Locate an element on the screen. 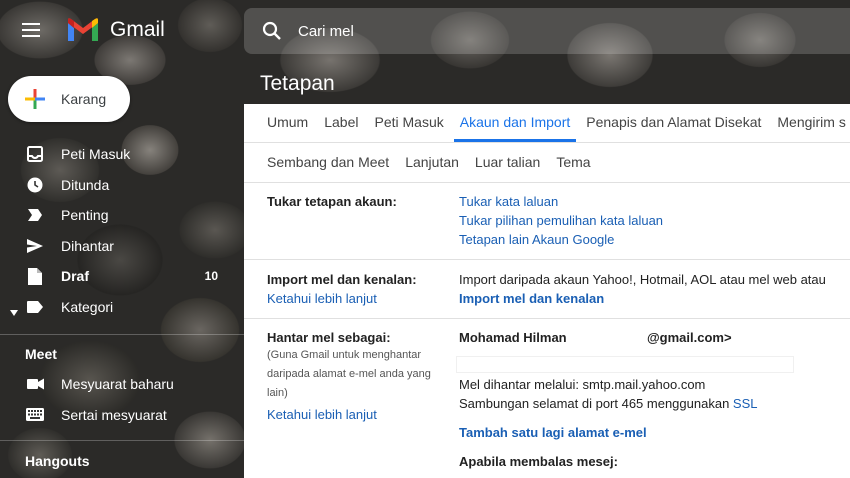  sidebar-item-inbox: Peti Masuk is located at coordinates (122, 154).